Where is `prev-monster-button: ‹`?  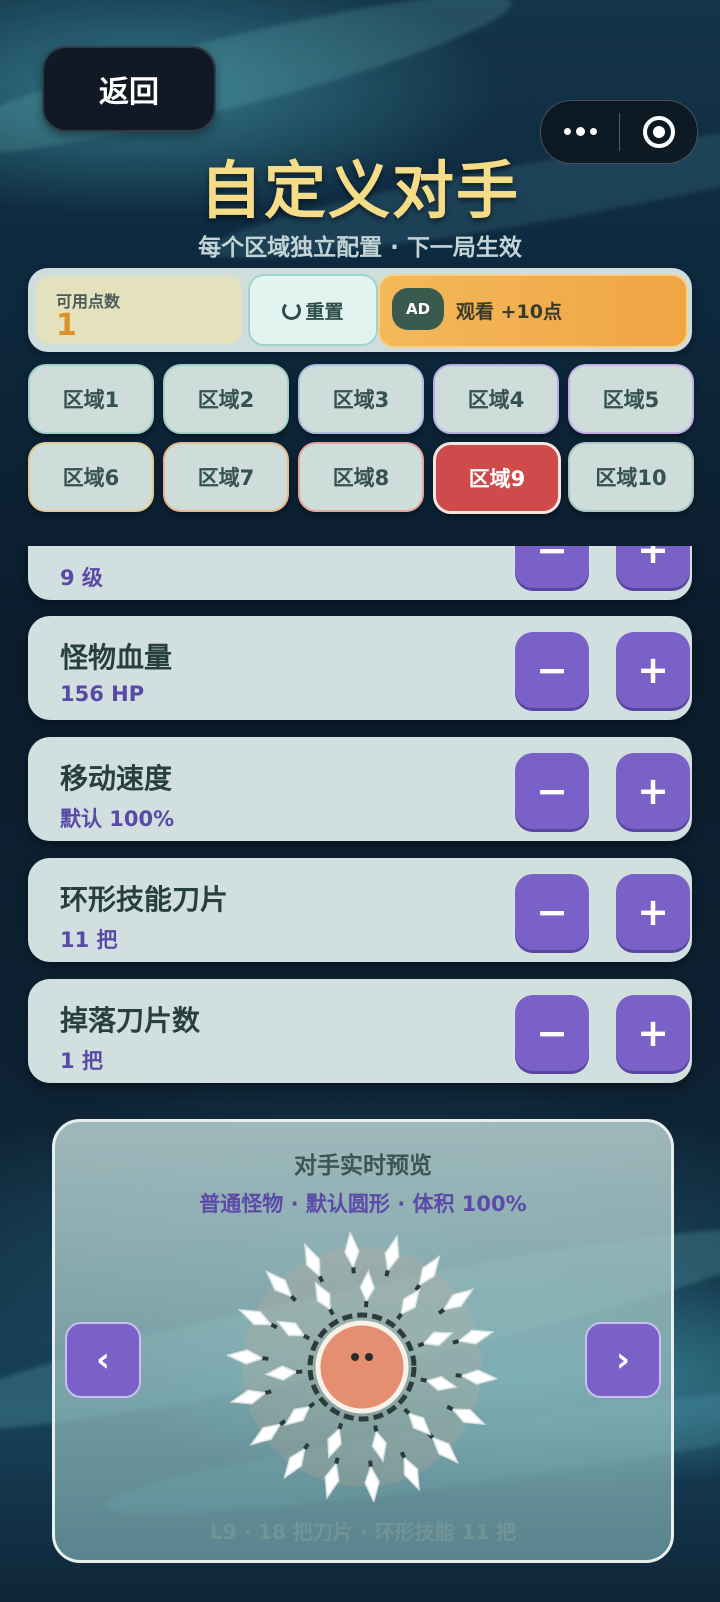
prev-monster-button: ‹ is located at coordinates (103, 1360).